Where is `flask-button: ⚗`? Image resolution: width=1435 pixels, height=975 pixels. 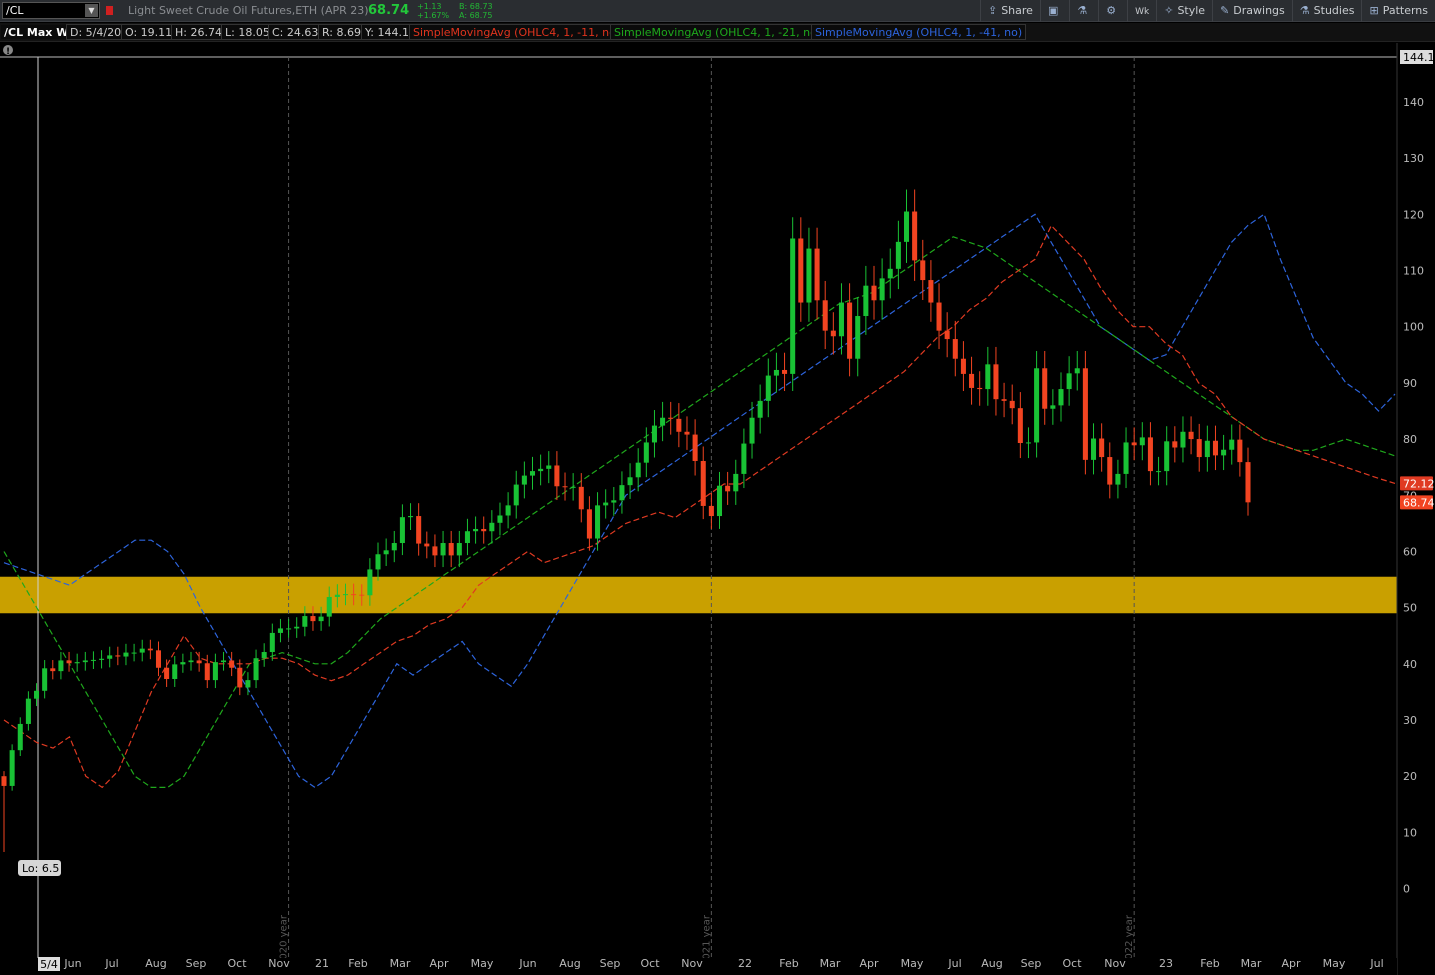 flask-button: ⚗ is located at coordinates (1083, 11).